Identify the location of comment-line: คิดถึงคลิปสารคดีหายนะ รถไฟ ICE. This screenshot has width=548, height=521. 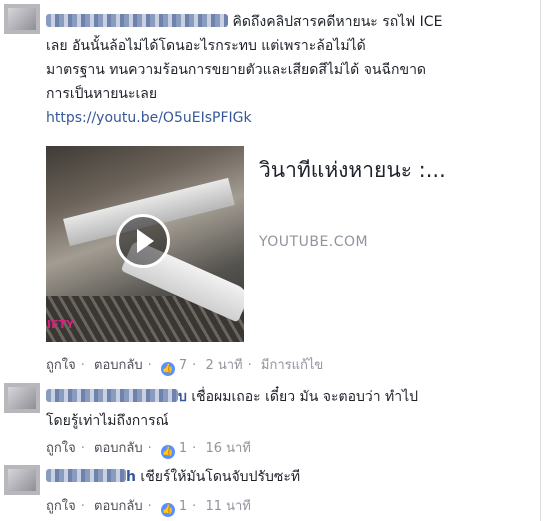
(337, 22).